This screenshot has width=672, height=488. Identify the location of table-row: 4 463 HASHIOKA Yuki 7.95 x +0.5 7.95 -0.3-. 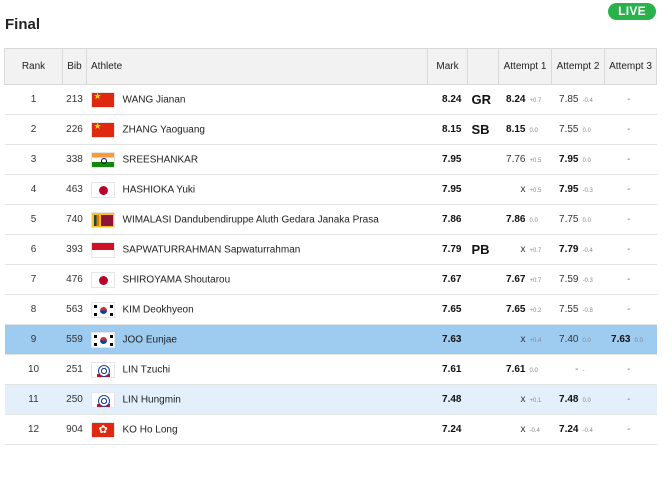
(330, 189).